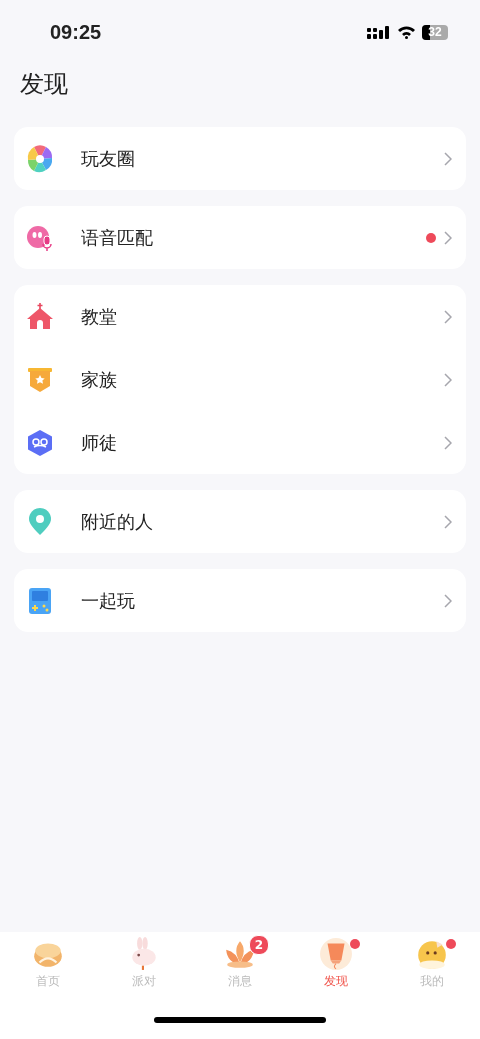 The width and height of the screenshot is (480, 1039). Describe the element at coordinates (406, 32) in the screenshot. I see `wifi-icon` at that location.